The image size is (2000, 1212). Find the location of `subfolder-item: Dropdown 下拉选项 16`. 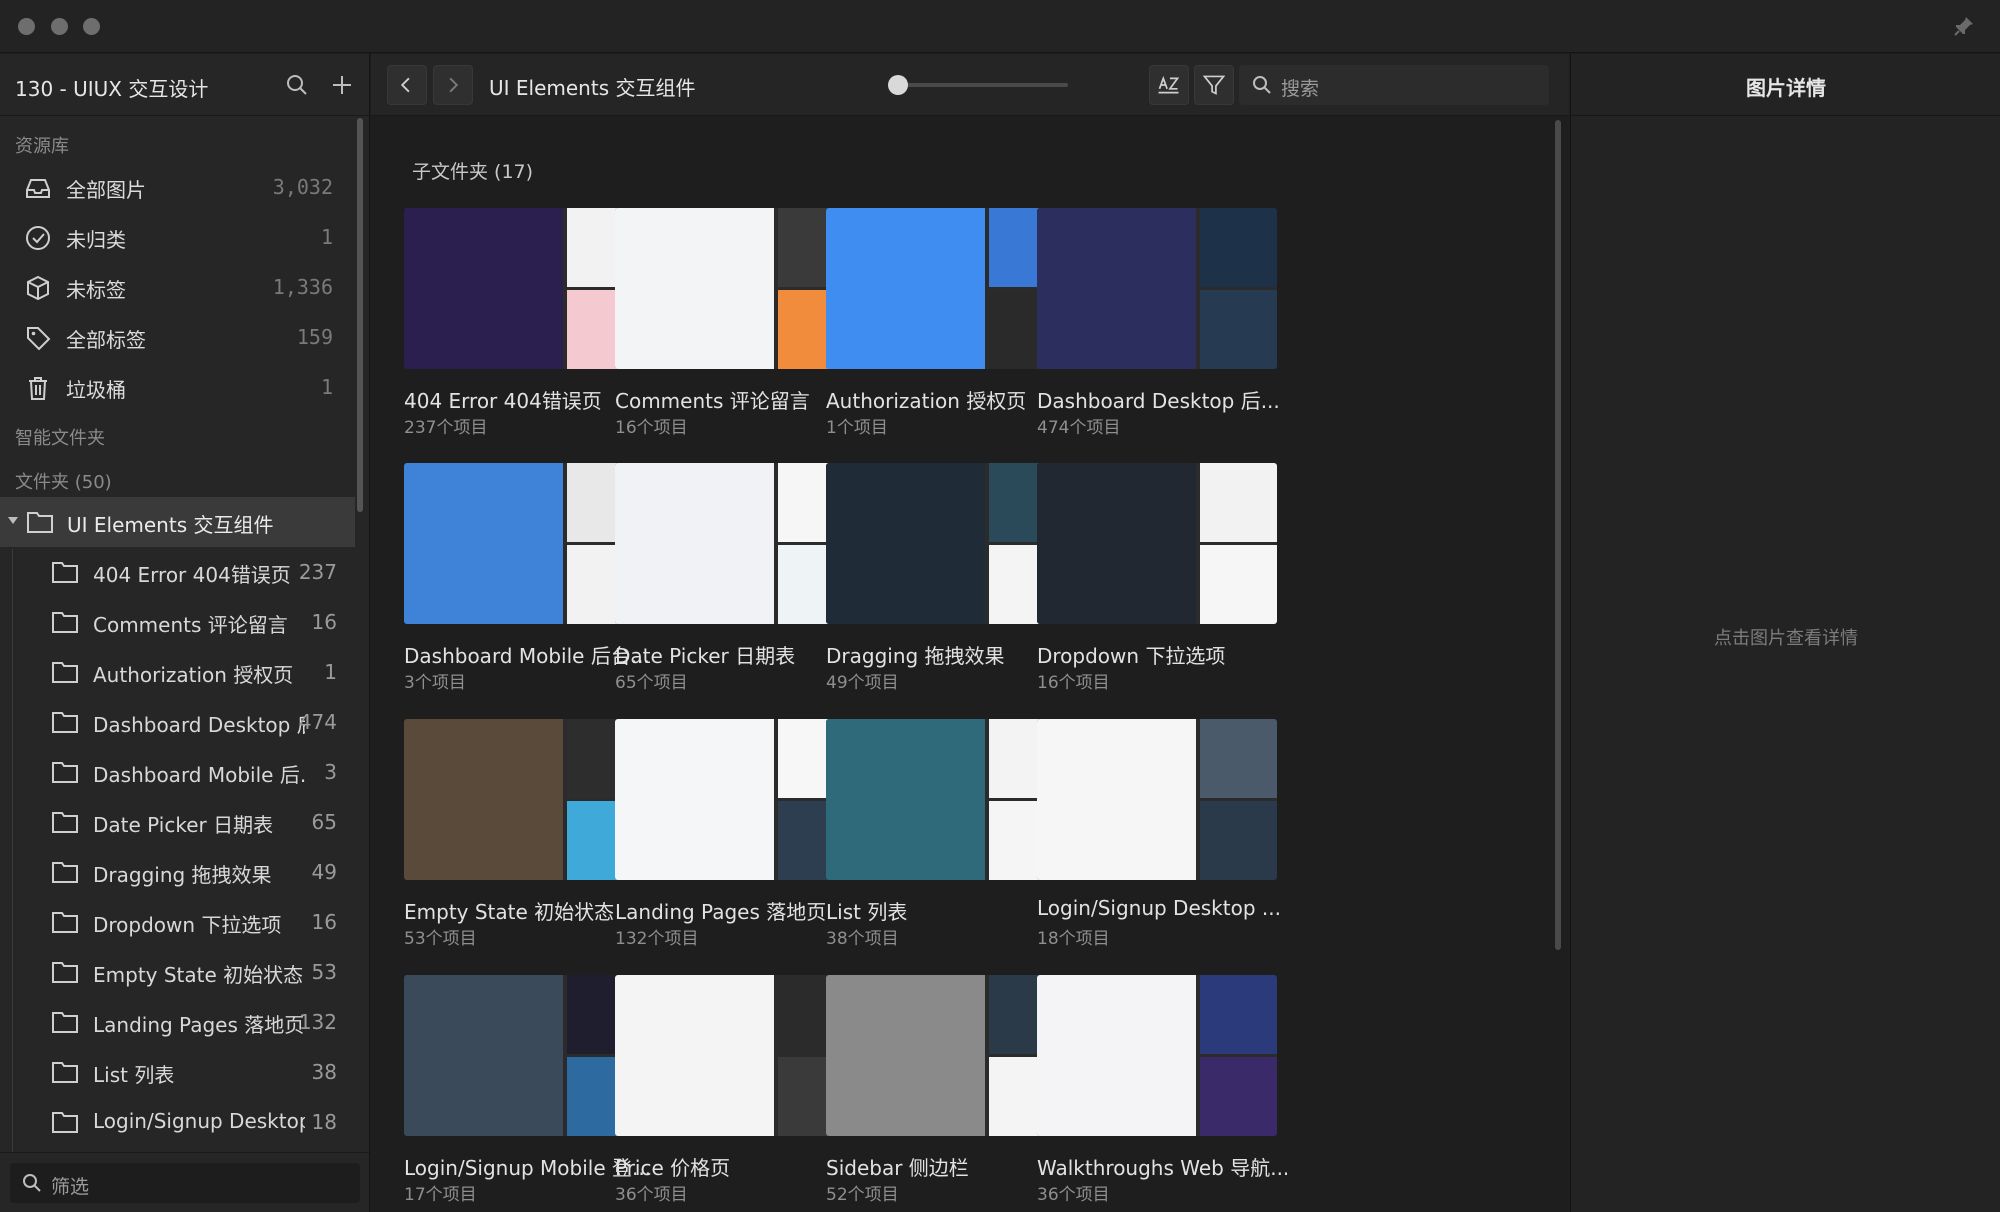

subfolder-item: Dropdown 下拉选项 16 is located at coordinates (177, 922).